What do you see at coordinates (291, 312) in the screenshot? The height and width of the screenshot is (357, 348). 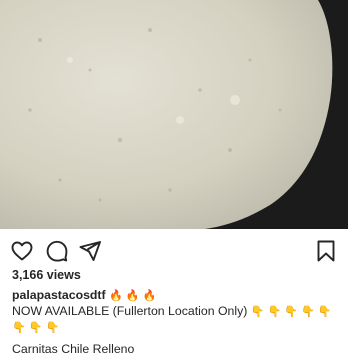 I see `pointing-down-emojis: 👇 👇 👇 👇 👇` at bounding box center [291, 312].